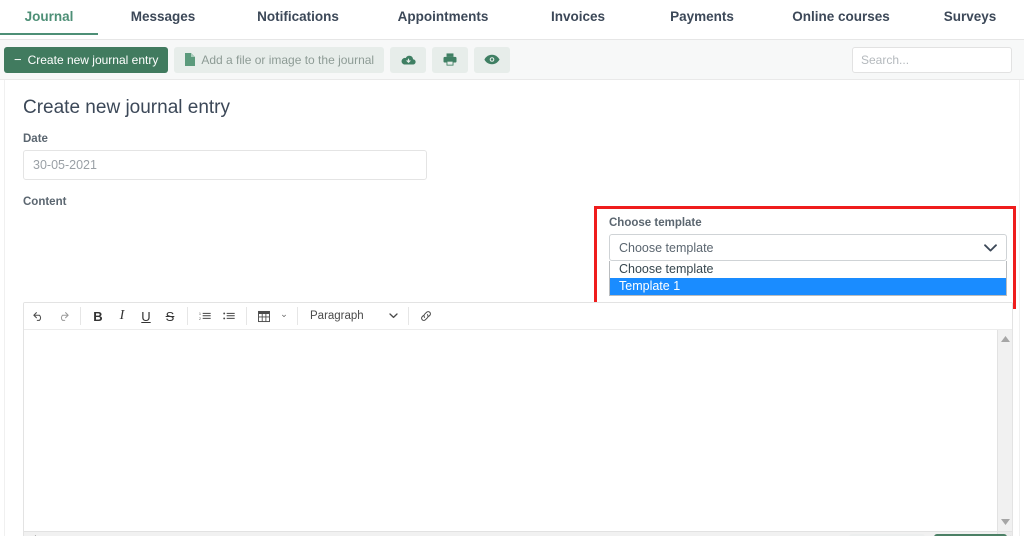  Describe the element at coordinates (288, 59) in the screenshot. I see `add-file-button-label: Add a file or image to the journal` at that location.